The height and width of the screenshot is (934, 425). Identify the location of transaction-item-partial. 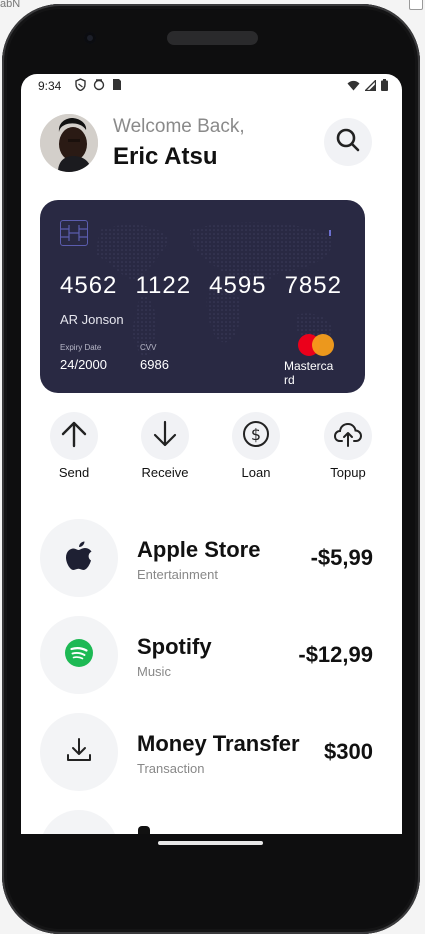
(79, 822).